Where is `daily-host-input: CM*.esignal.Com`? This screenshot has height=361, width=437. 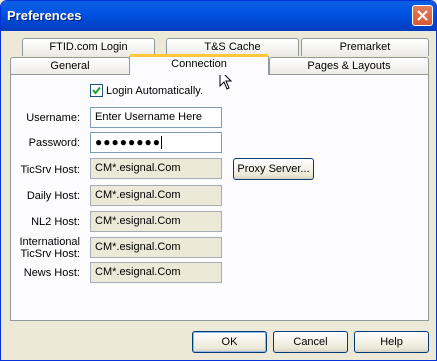 daily-host-input: CM*.esignal.Com is located at coordinates (156, 195).